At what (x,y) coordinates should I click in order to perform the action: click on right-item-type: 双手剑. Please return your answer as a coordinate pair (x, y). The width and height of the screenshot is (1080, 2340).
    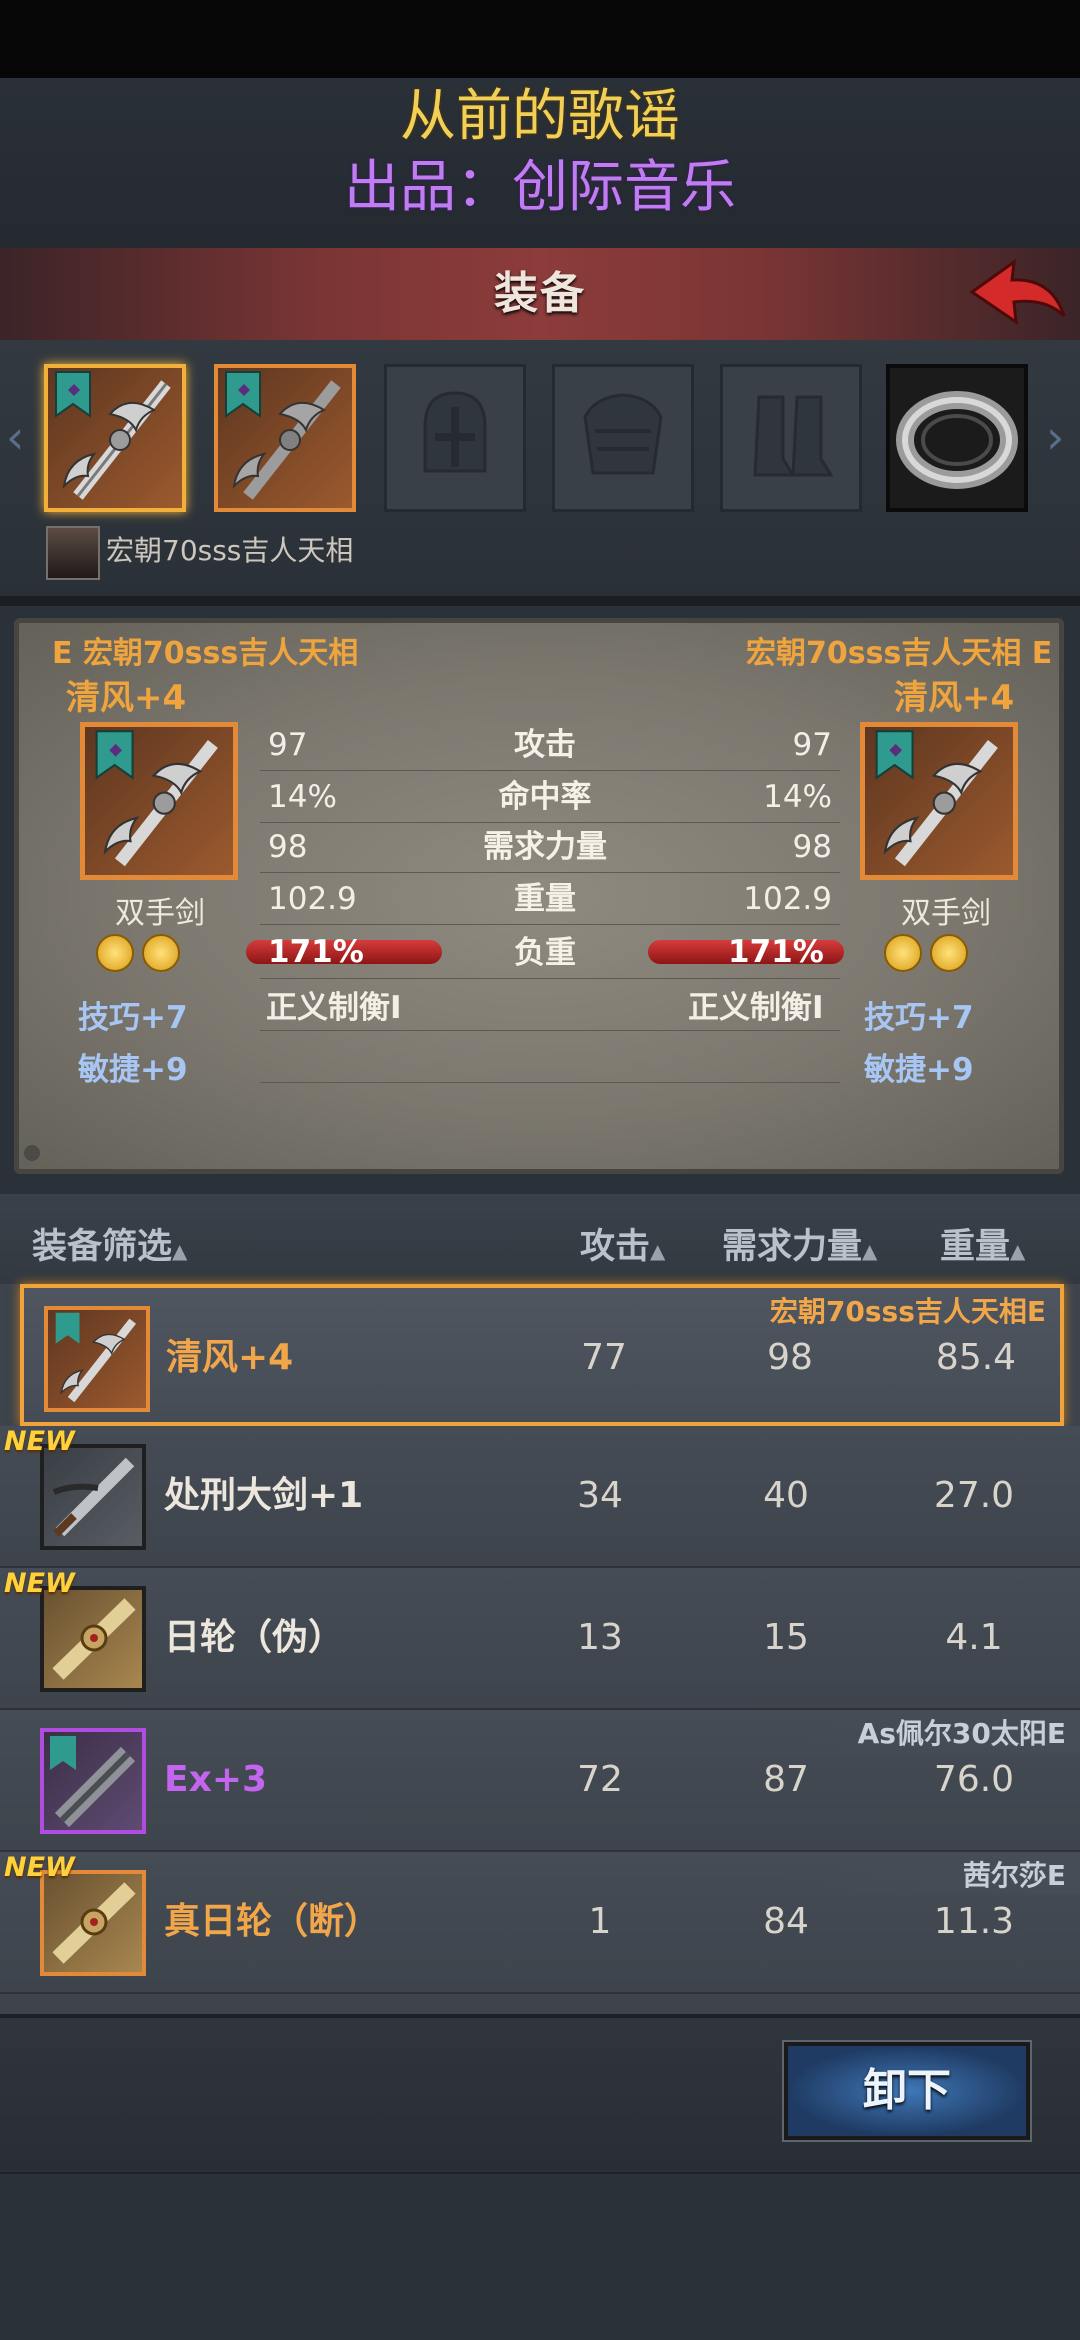
    Looking at the image, I should click on (946, 913).